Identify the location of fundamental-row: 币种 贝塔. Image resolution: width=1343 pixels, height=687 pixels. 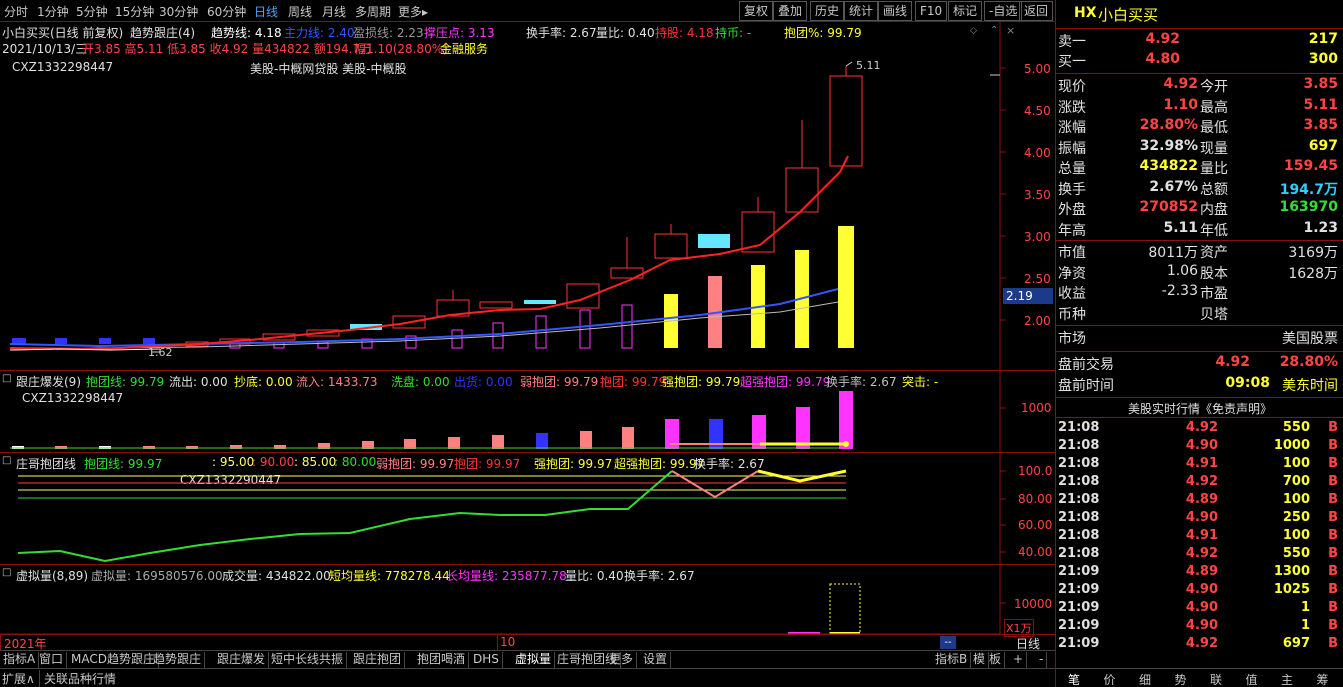
(1199, 314).